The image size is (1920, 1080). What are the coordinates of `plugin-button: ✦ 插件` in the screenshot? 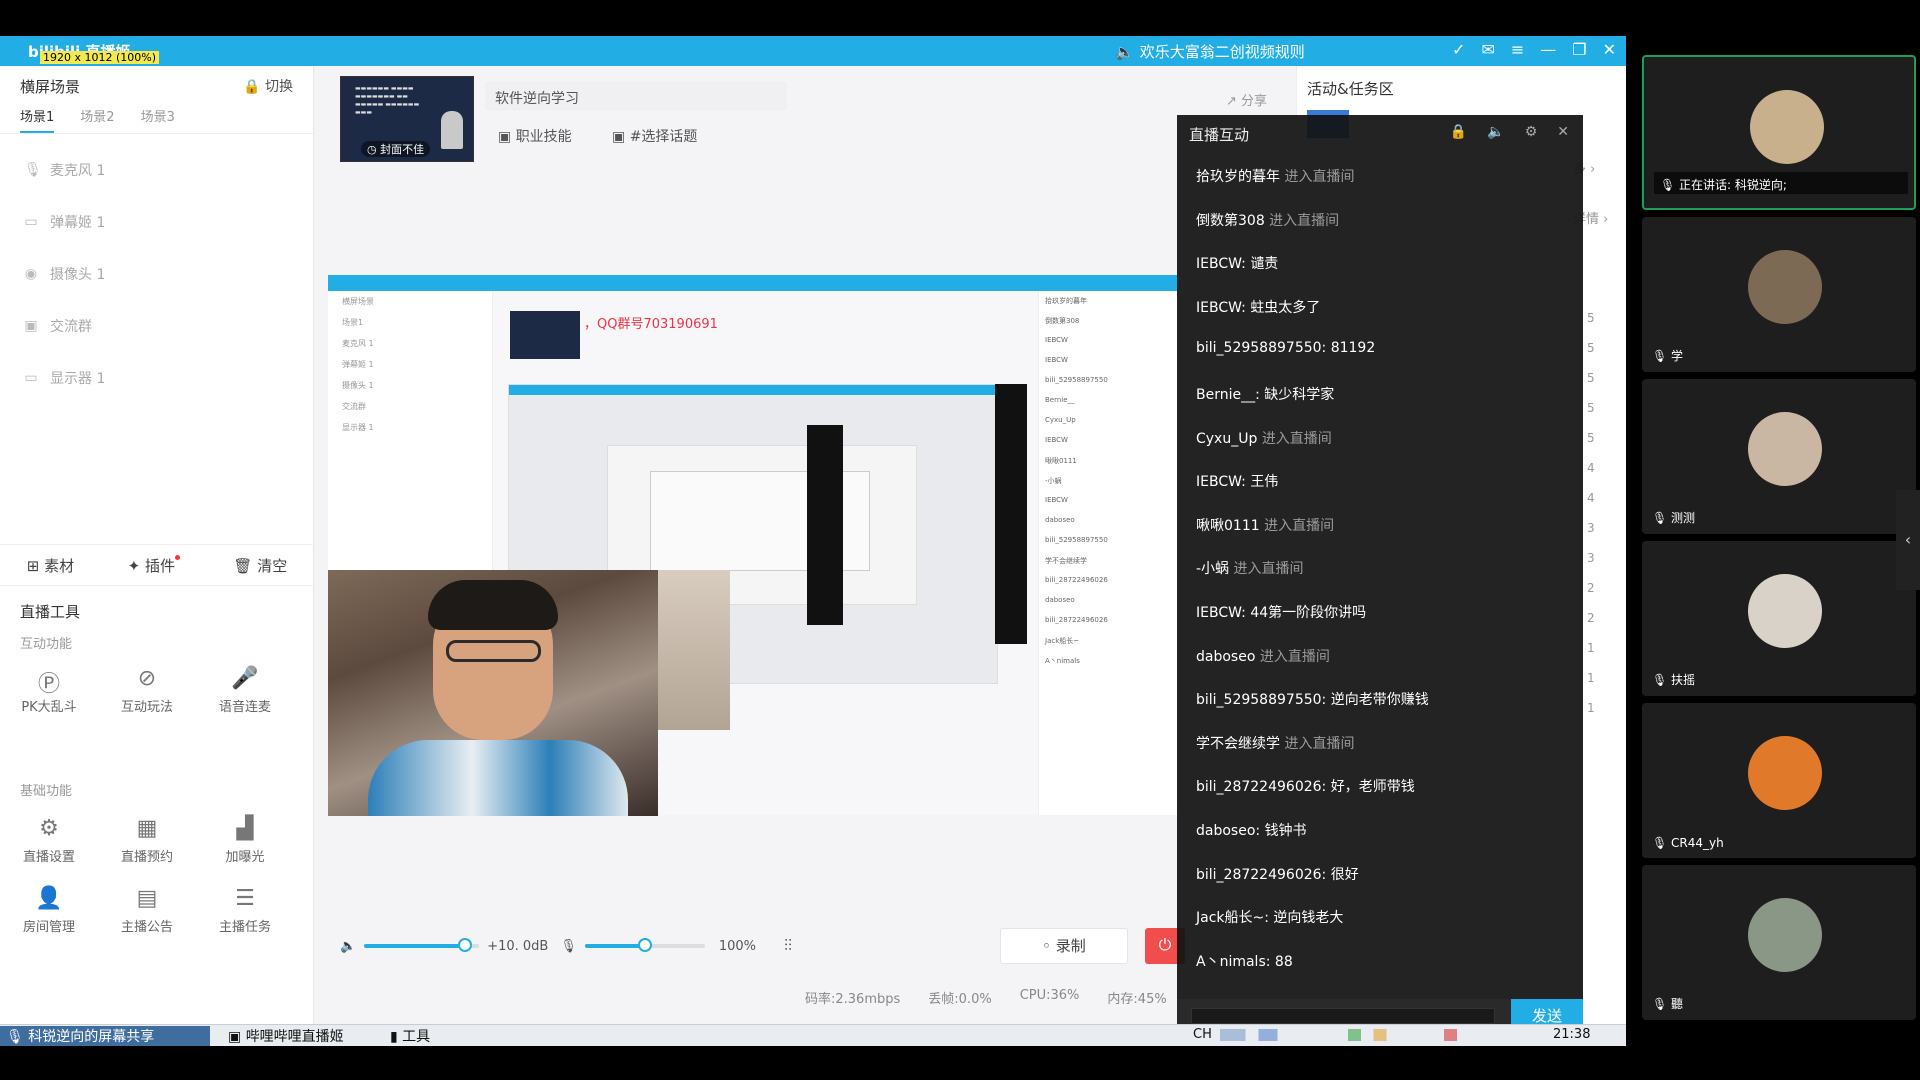 It's located at (154, 565).